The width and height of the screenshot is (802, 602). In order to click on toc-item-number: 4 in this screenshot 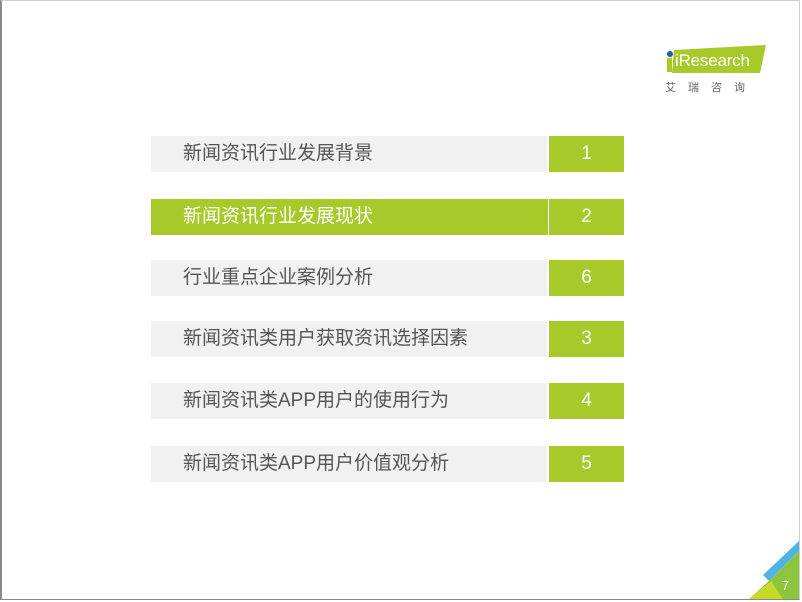, I will do `click(586, 400)`.